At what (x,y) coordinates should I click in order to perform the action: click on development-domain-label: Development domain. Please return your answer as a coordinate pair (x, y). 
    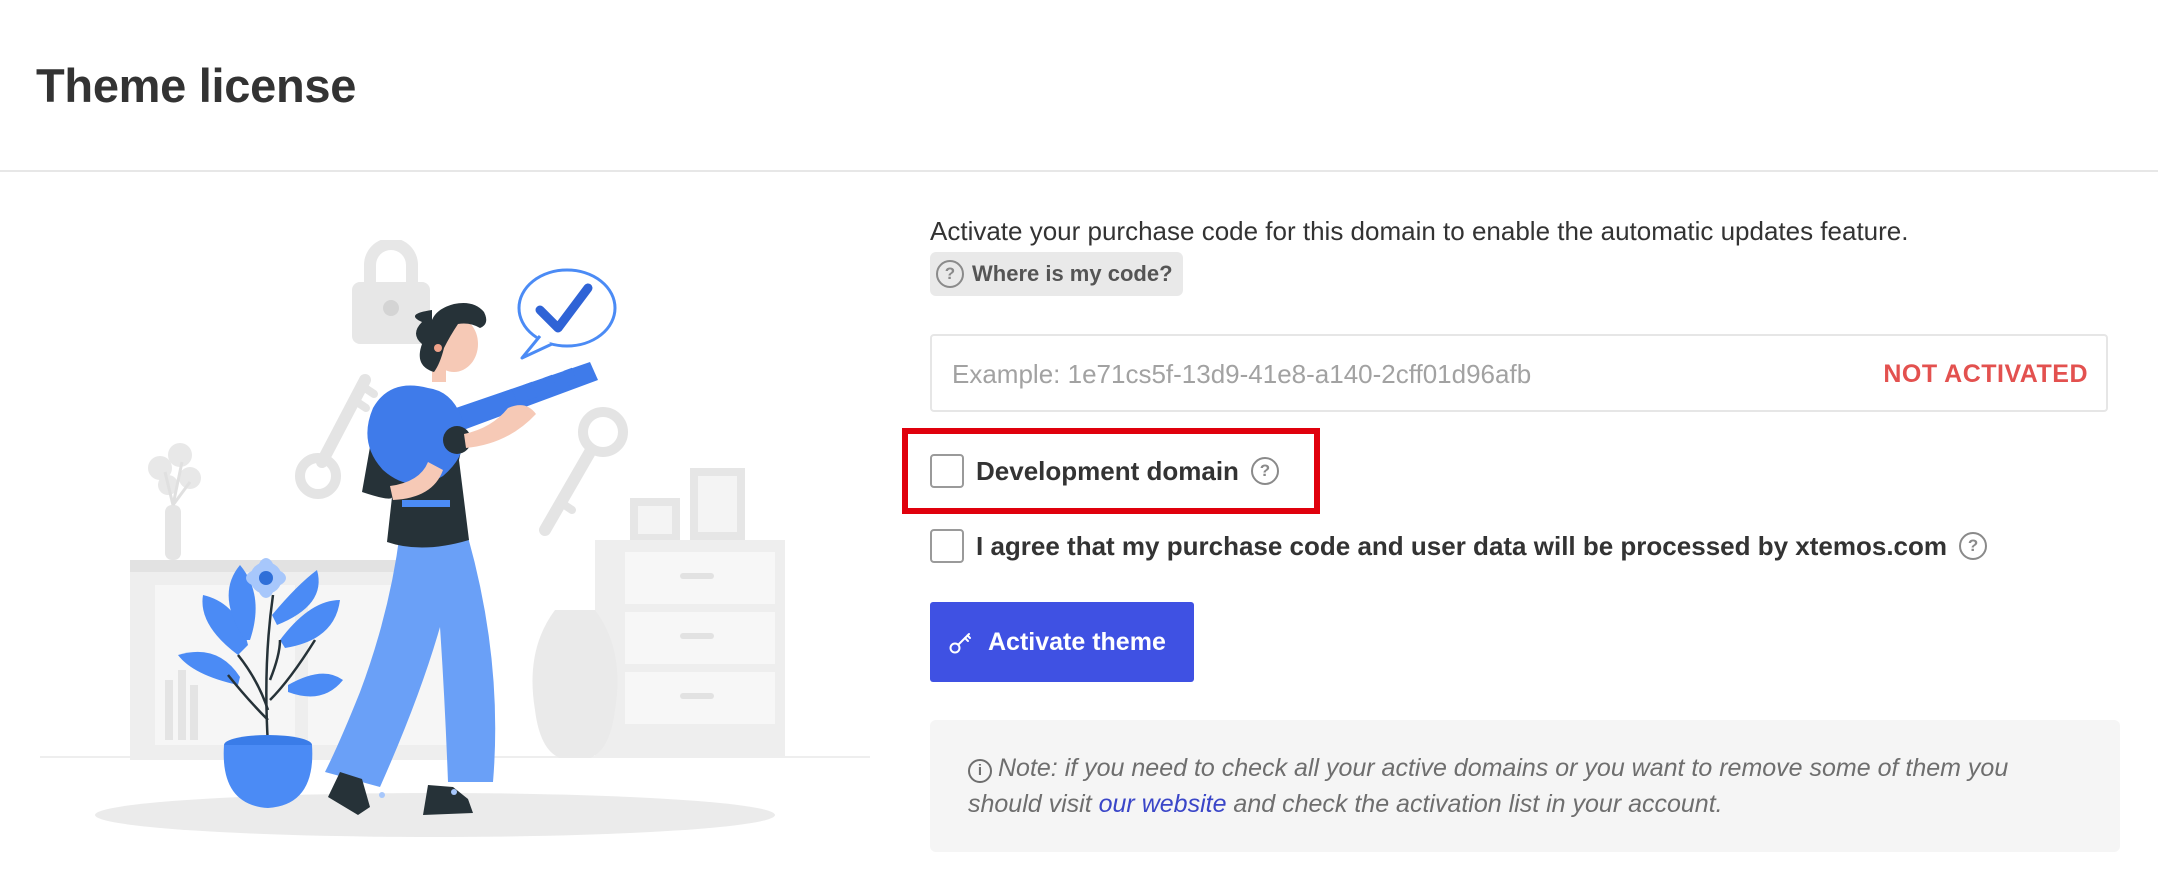
    Looking at the image, I should click on (1107, 471).